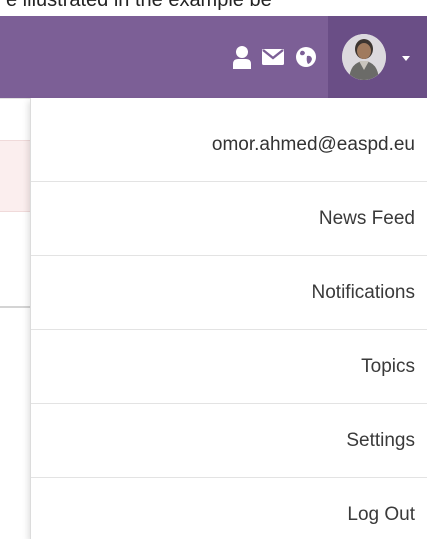  Describe the element at coordinates (229, 367) in the screenshot. I see `menu-item-topics: Topics` at that location.